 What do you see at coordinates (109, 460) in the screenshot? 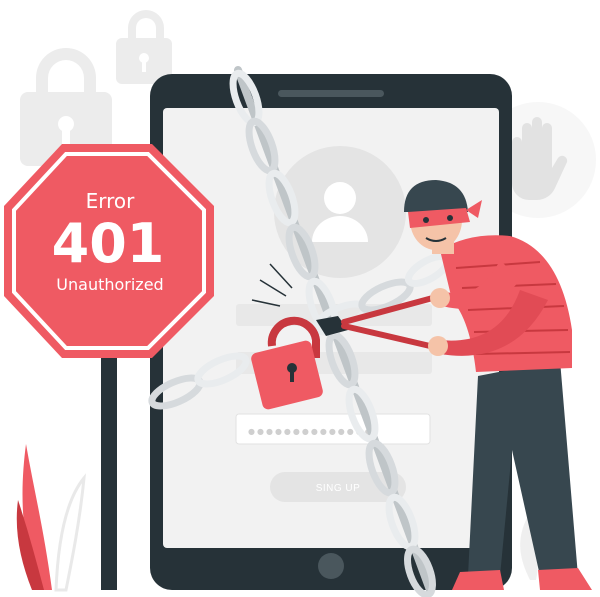
I see `sign-post` at bounding box center [109, 460].